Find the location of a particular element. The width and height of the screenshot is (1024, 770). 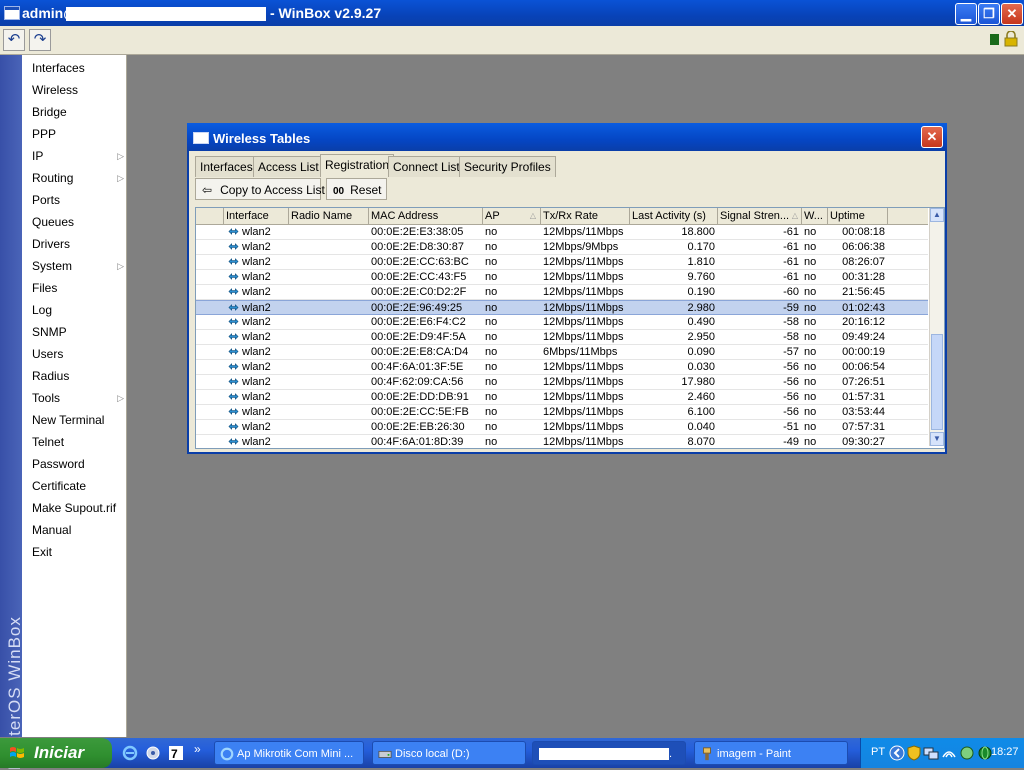

maximize-button: ❐ is located at coordinates (989, 14).